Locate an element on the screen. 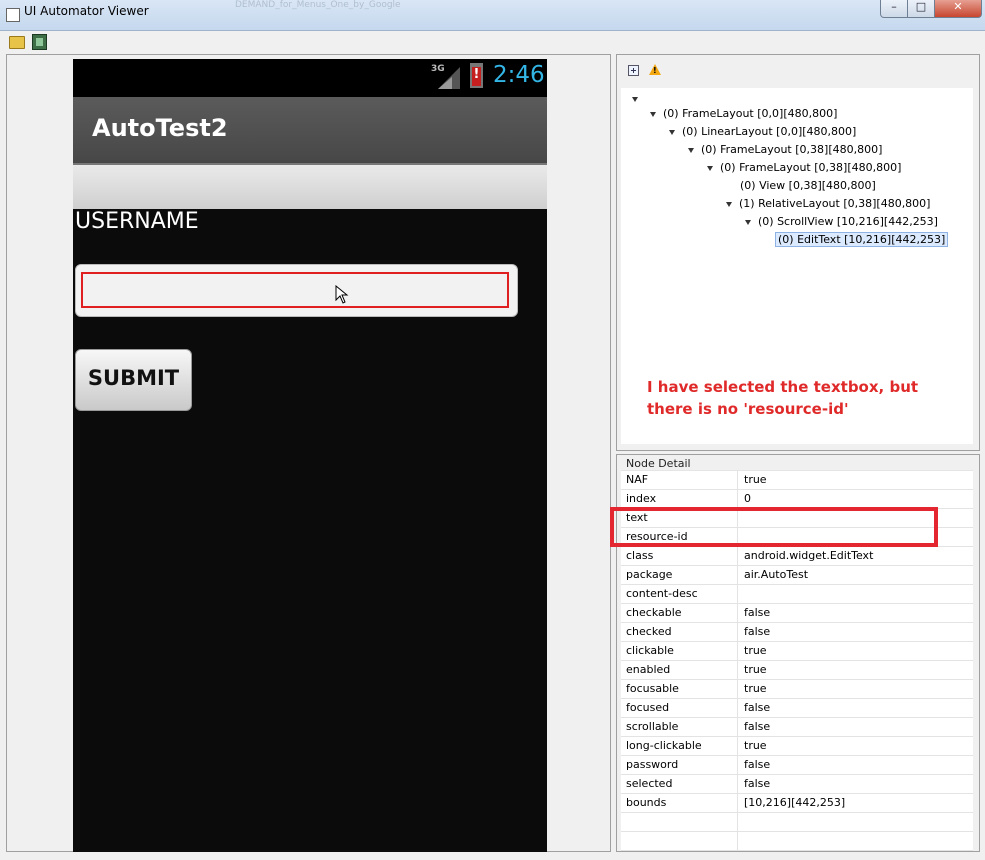  battery-alert-mark: ! is located at coordinates (476, 74).